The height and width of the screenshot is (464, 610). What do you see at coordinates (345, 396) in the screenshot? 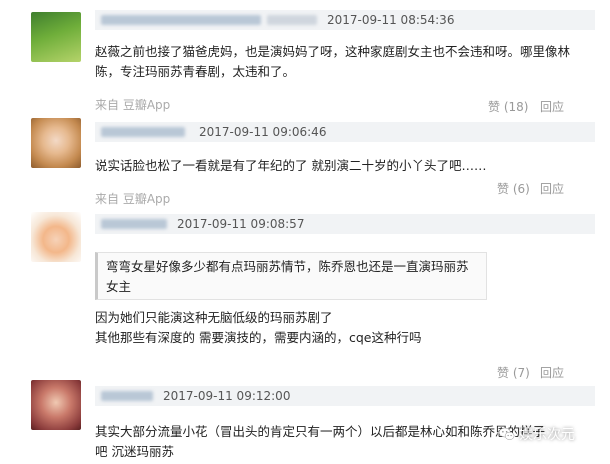
I see `comment-header: 2017-09-11 09:12:00` at bounding box center [345, 396].